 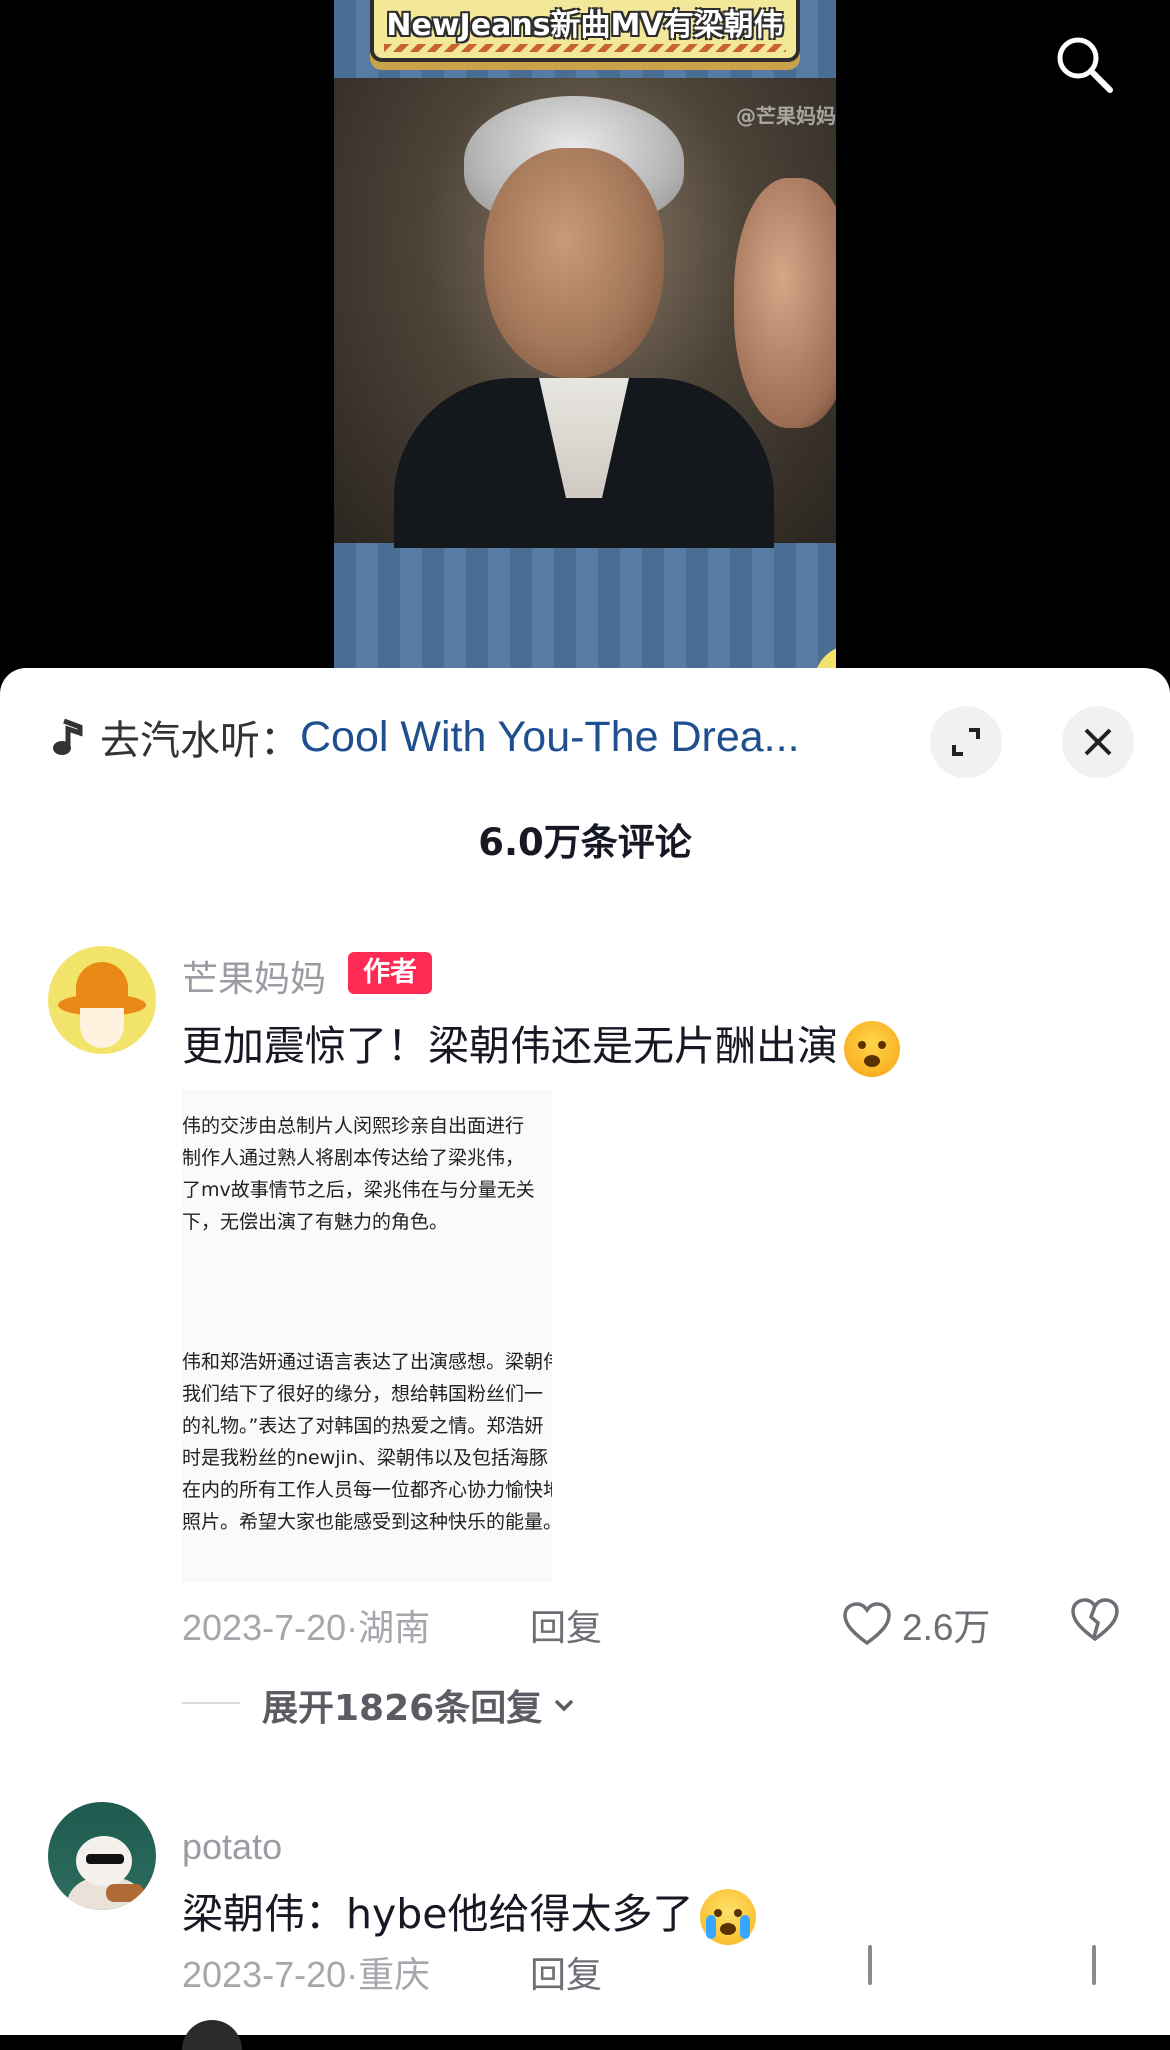 I want to click on video-frame: NewJeans新曲MV有梁朝伟 @芒果妈妈, so click(x=585, y=350).